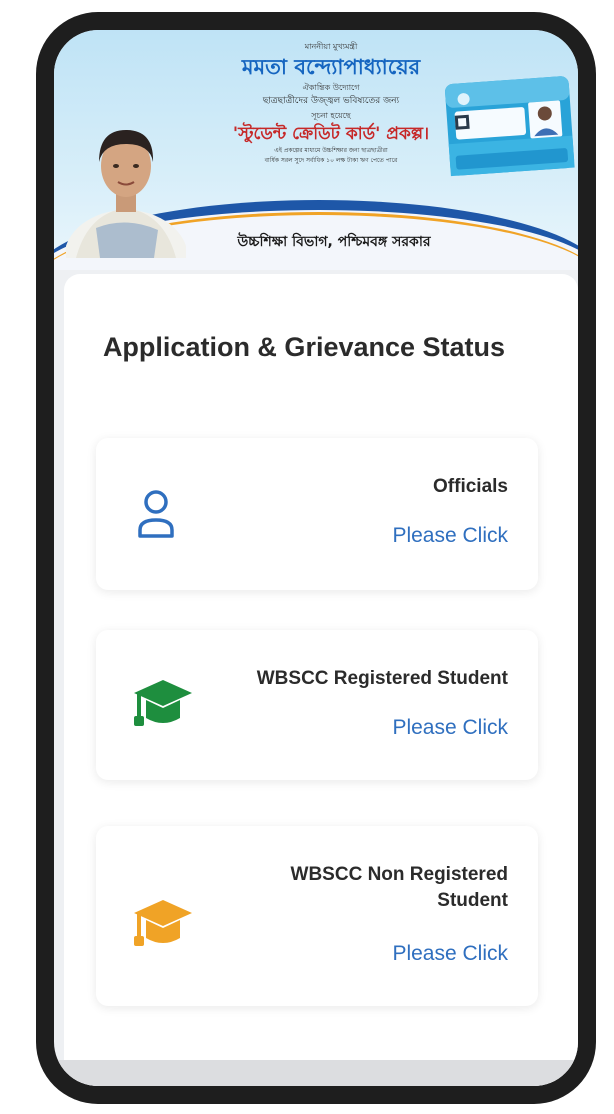 The image size is (614, 1114). Describe the element at coordinates (331, 67) in the screenshot. I see `banner-name: মমতা বন্দ্যোপাধ্যায়ের` at that location.